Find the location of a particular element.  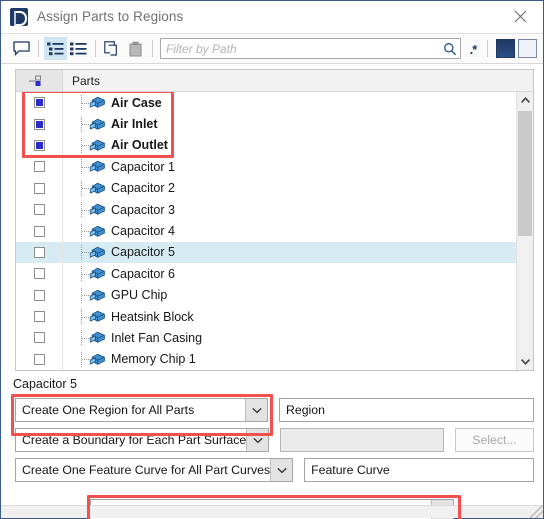

table-row: Capacitor 3 is located at coordinates (266, 209).